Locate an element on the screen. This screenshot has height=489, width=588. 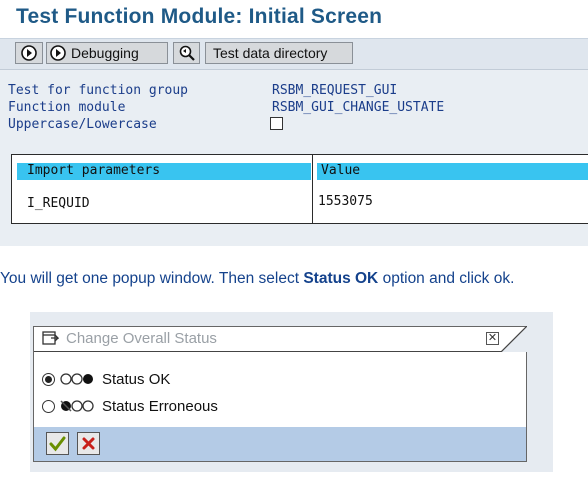
status-erroneous-option: Status Erroneous is located at coordinates (130, 406).